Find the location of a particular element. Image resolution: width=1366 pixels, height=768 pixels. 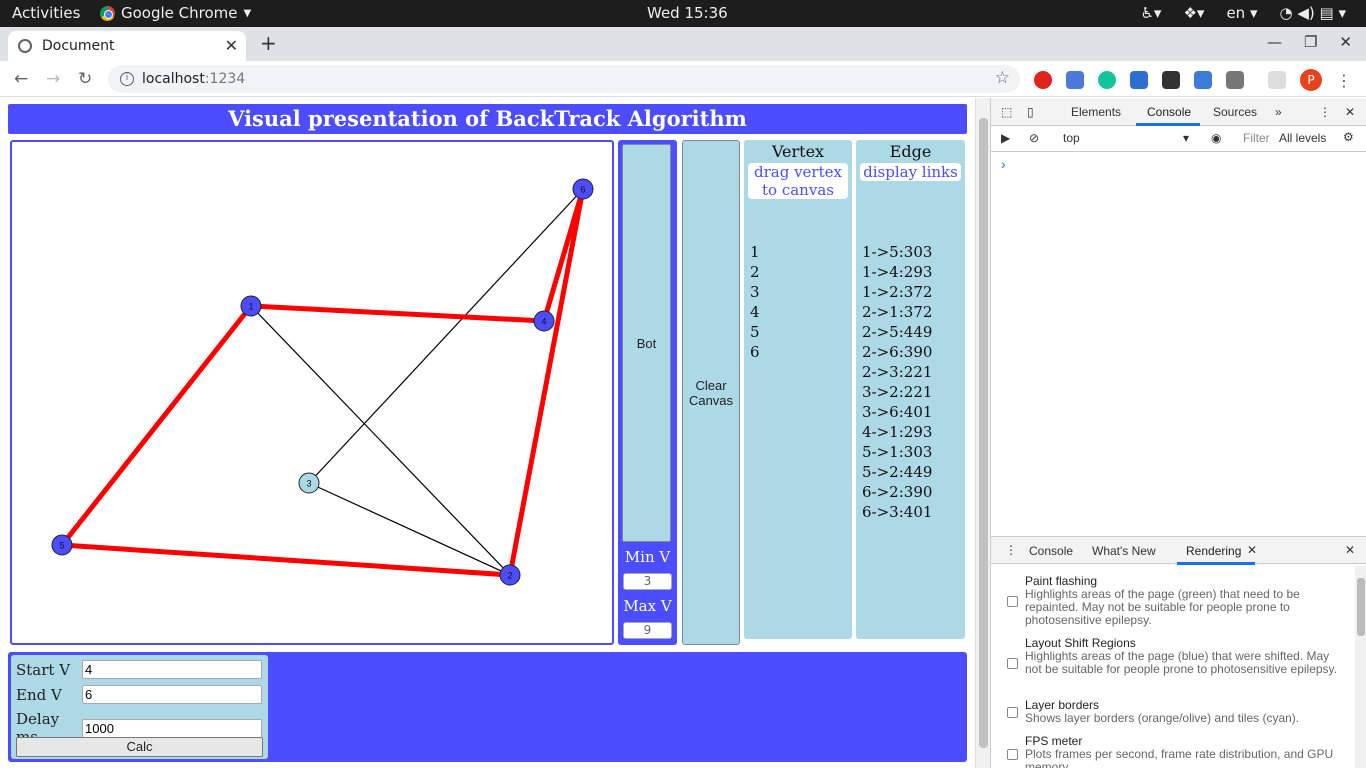

close-window-icon: ✕ is located at coordinates (1345, 42).